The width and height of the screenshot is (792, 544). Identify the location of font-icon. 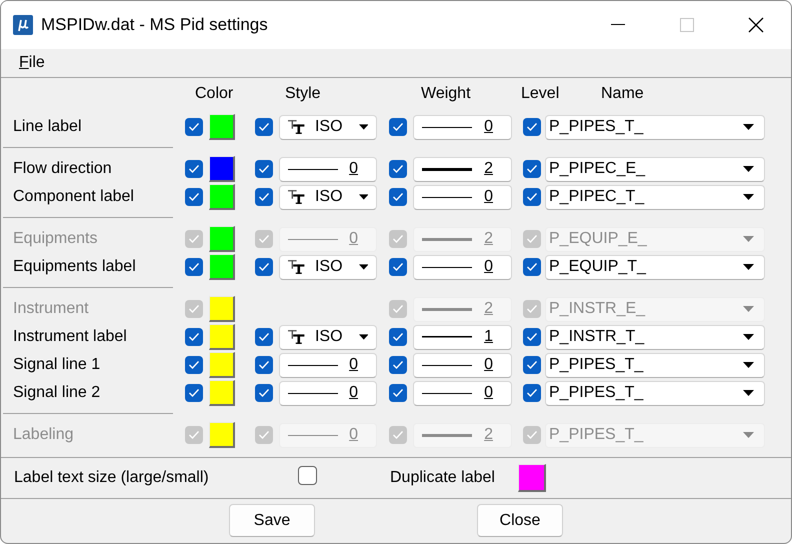
(297, 197).